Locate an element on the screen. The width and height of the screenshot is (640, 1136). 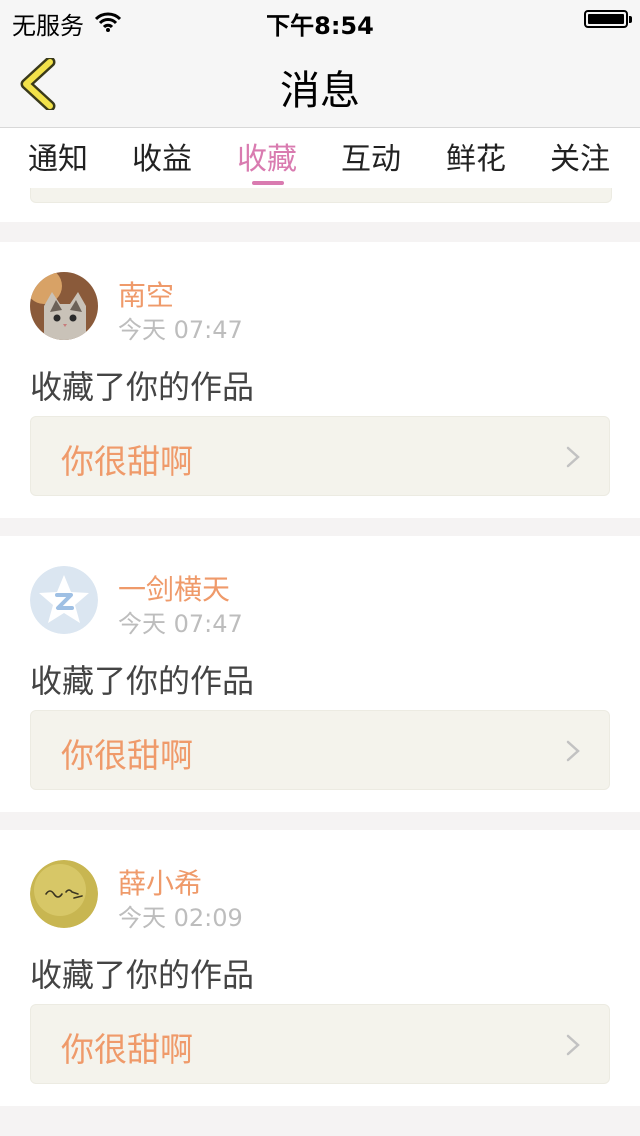
tab-following: 关注 is located at coordinates (580, 156).